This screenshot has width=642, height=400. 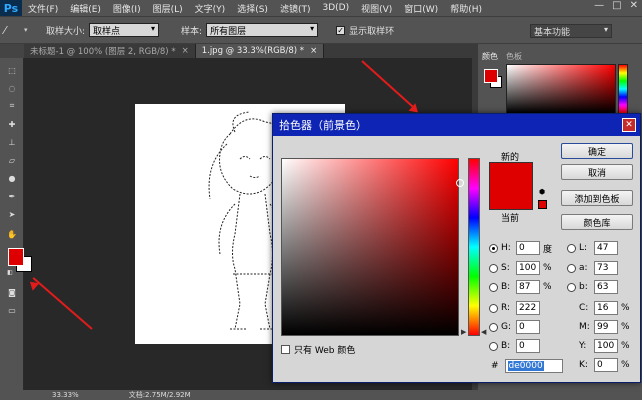 What do you see at coordinates (625, 346) in the screenshot?
I see `yellow-unit: %` at bounding box center [625, 346].